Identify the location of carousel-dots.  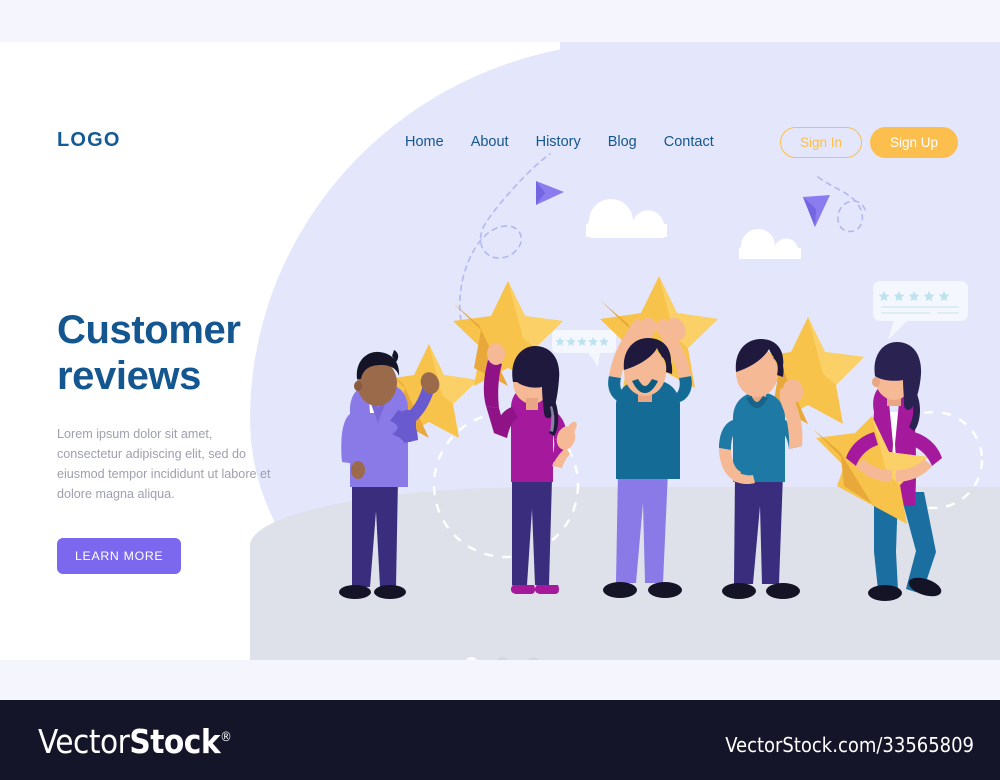
(502, 658).